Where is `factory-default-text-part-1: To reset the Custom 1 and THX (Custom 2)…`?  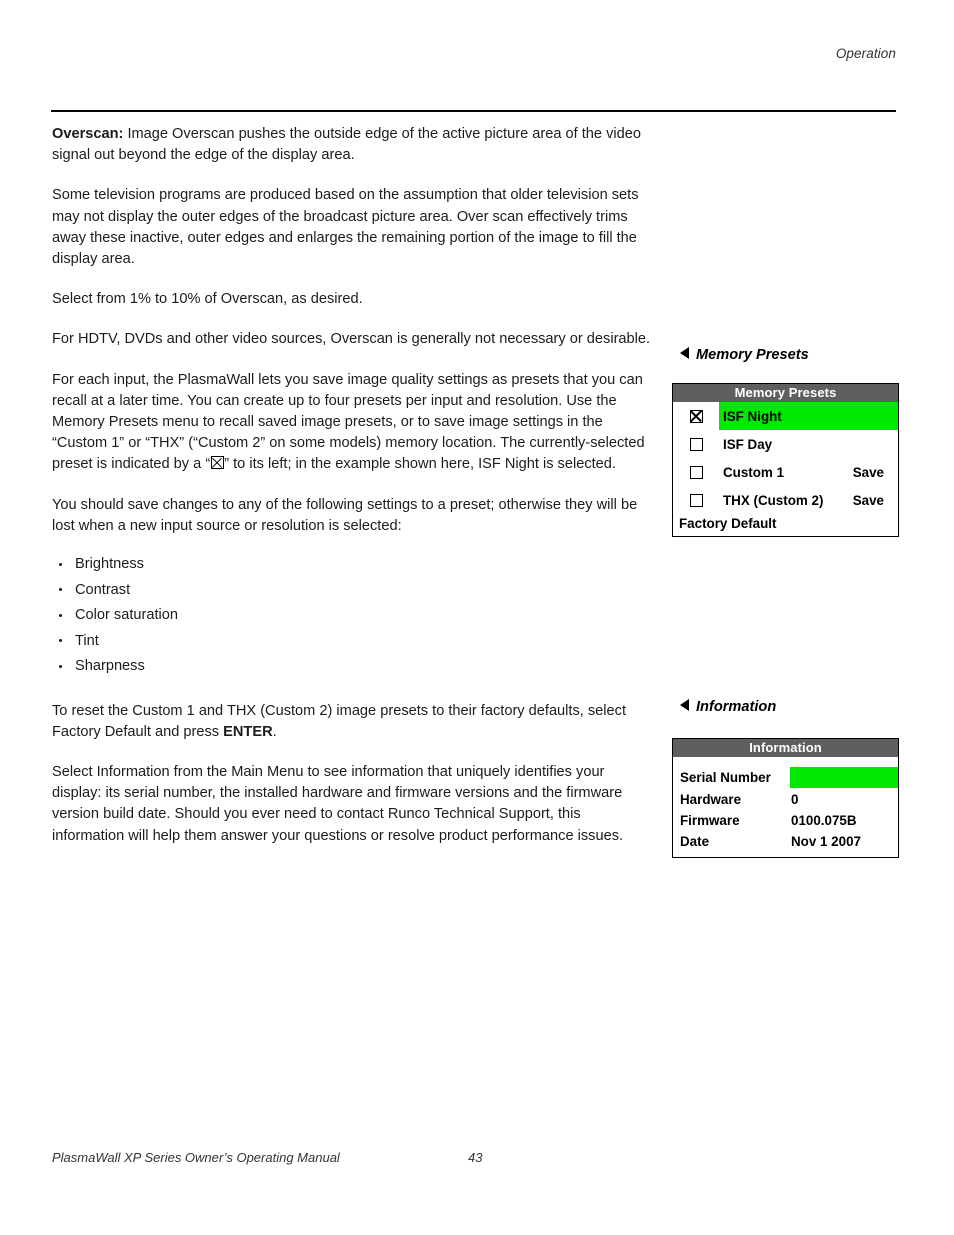 factory-default-text-part-1: To reset the Custom 1 and THX (Custom 2)… is located at coordinates (339, 721).